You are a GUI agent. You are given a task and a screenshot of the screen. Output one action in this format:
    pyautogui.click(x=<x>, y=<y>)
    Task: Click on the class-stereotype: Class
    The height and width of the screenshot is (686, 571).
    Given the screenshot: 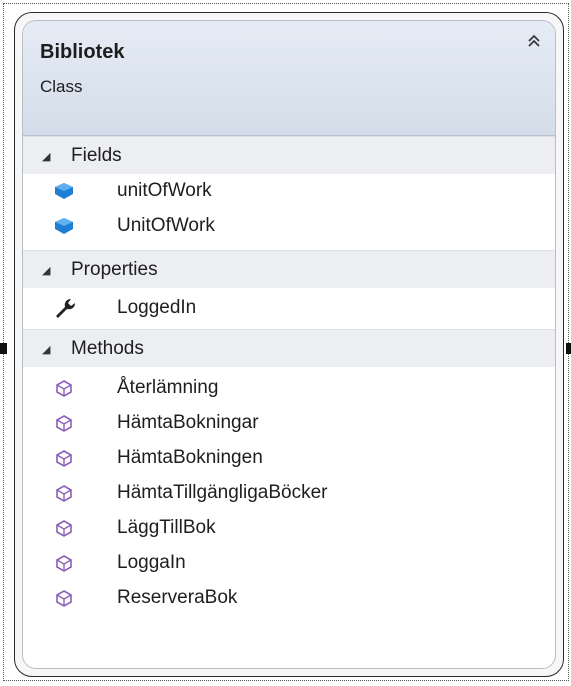 What is the action you would take?
    pyautogui.click(x=61, y=86)
    